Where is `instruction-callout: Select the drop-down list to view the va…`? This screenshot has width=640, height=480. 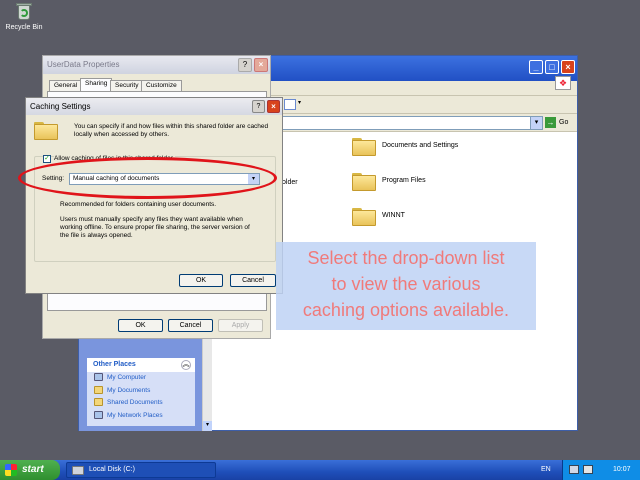 instruction-callout: Select the drop-down list to view the va… is located at coordinates (406, 286).